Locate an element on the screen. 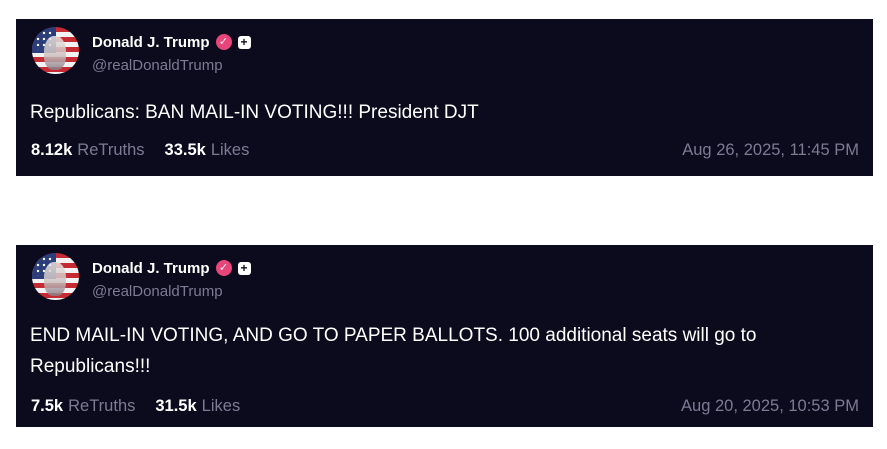 The image size is (887, 449). post-timestamp: Aug 20, 2025, 10:53 PM is located at coordinates (770, 406).